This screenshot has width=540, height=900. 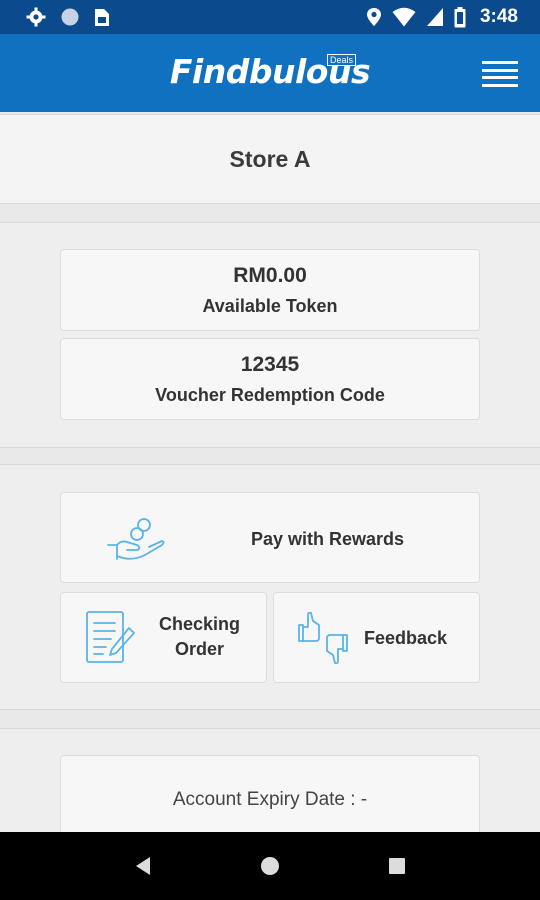 I want to click on app-bar: Findbulous Deals, so click(x=270, y=73).